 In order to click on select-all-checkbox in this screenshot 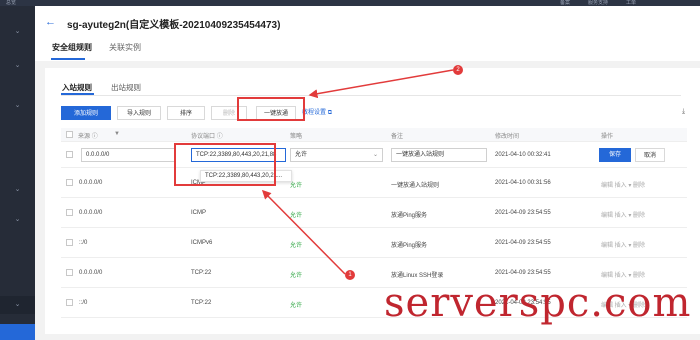, I will do `click(69, 134)`.